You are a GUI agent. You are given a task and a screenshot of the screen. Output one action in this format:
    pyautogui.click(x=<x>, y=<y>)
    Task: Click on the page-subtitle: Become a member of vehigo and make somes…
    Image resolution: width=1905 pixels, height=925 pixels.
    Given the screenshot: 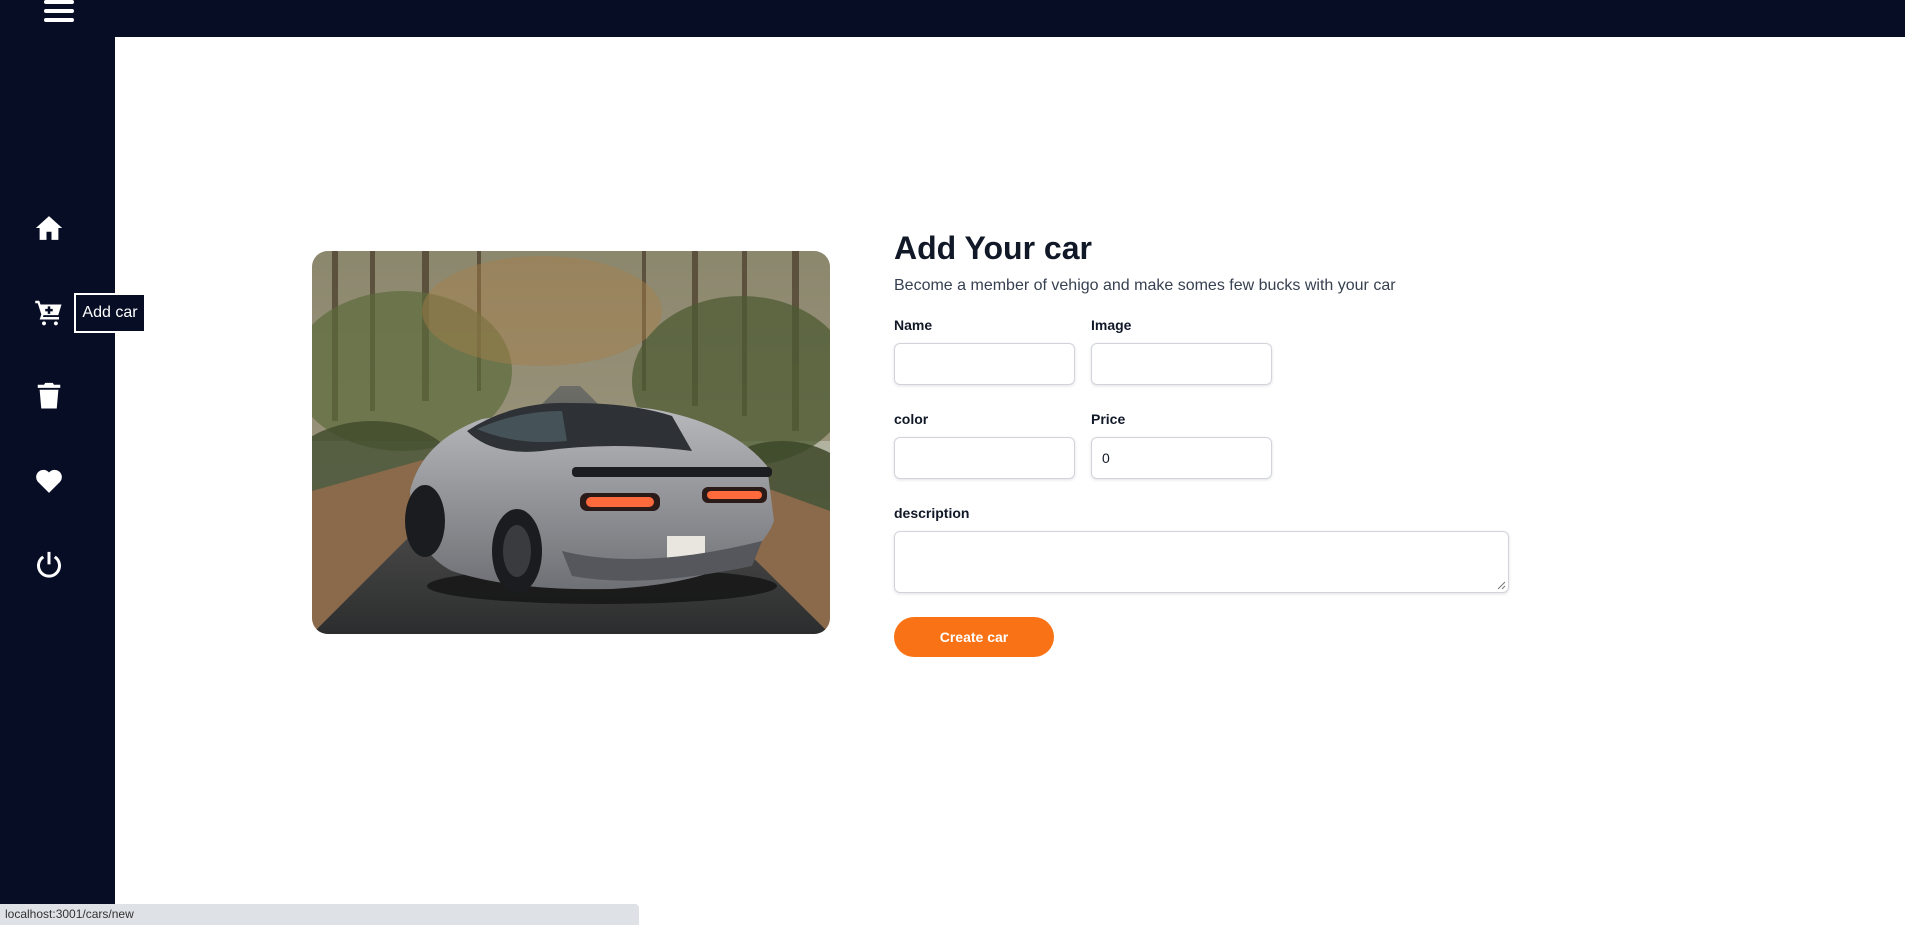 What is the action you would take?
    pyautogui.click(x=1145, y=285)
    